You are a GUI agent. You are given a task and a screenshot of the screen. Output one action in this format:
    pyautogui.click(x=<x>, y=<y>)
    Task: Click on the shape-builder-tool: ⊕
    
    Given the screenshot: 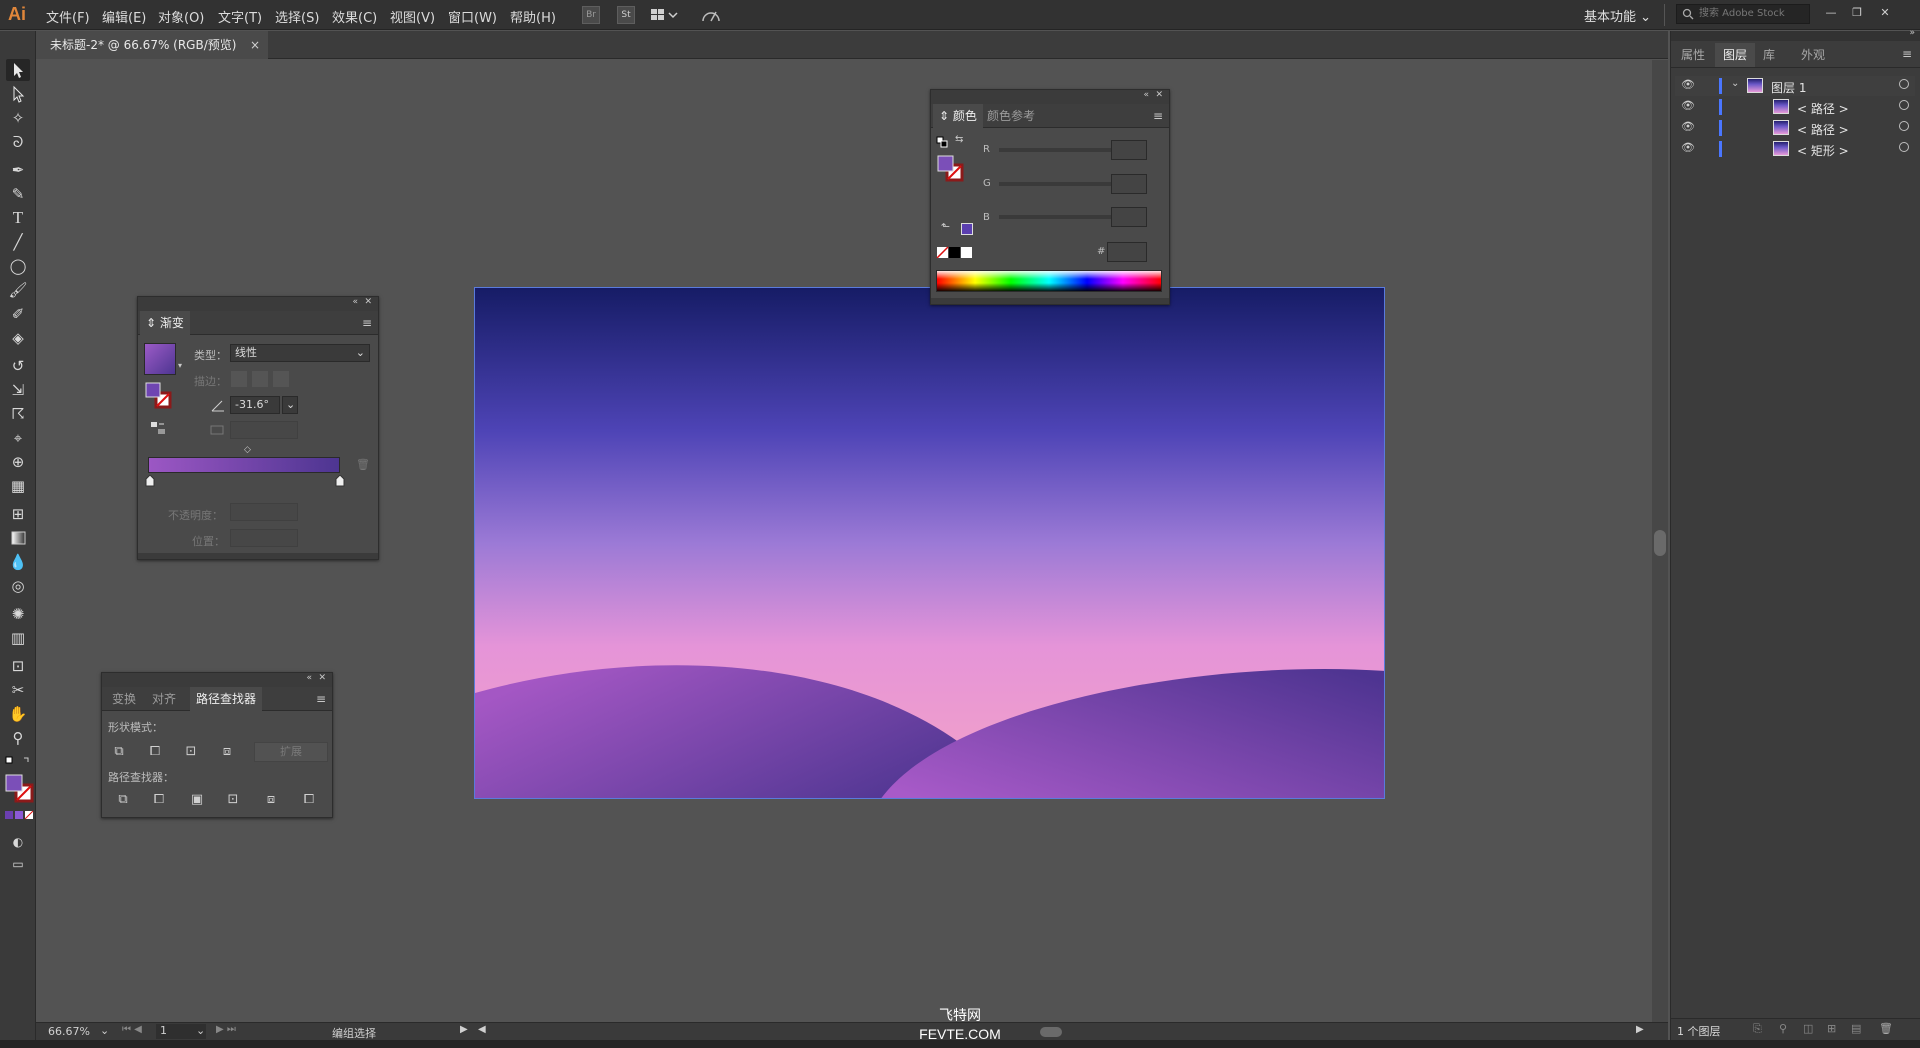 What is the action you would take?
    pyautogui.click(x=18, y=462)
    